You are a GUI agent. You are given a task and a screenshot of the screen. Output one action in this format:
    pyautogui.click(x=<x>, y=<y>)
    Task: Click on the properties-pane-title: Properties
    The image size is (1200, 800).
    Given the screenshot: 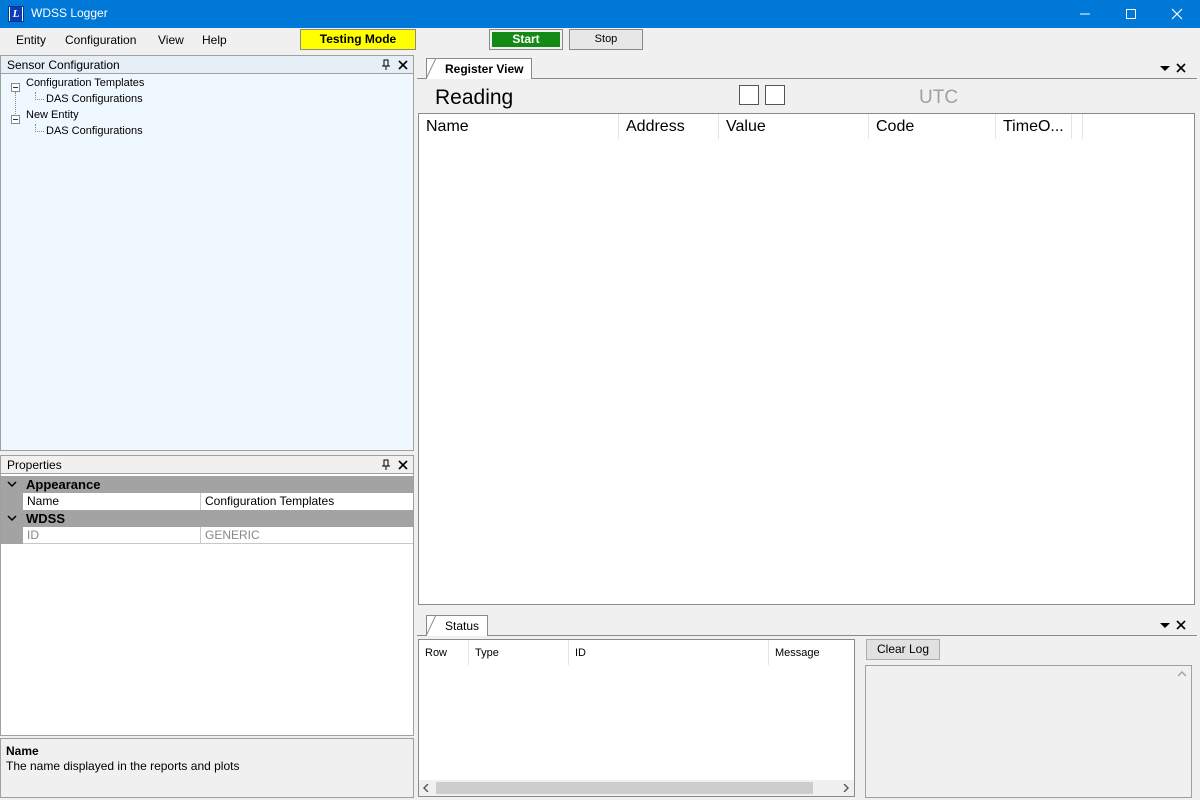 What is the action you would take?
    pyautogui.click(x=34, y=465)
    